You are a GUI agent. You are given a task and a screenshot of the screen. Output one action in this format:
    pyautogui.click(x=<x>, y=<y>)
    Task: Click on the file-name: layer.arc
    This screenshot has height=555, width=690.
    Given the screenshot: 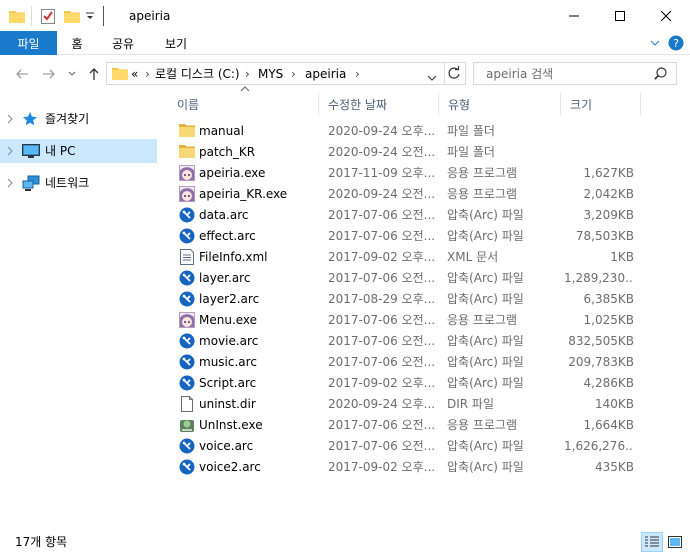 What is the action you would take?
    pyautogui.click(x=225, y=278)
    